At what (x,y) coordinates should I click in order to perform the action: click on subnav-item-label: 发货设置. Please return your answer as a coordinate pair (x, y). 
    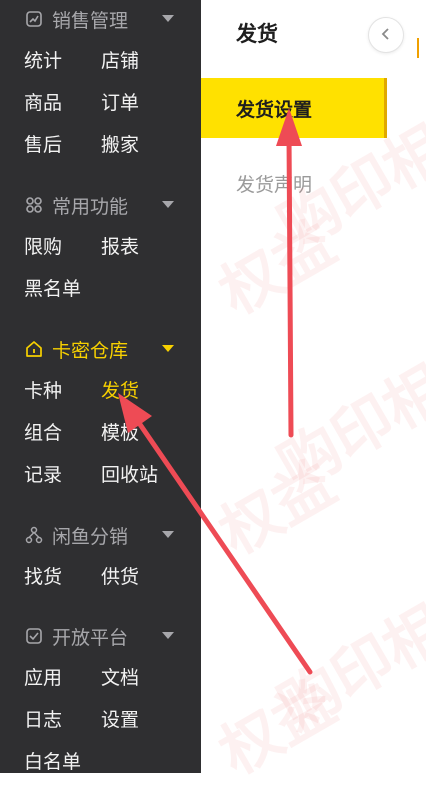
    Looking at the image, I should click on (274, 110).